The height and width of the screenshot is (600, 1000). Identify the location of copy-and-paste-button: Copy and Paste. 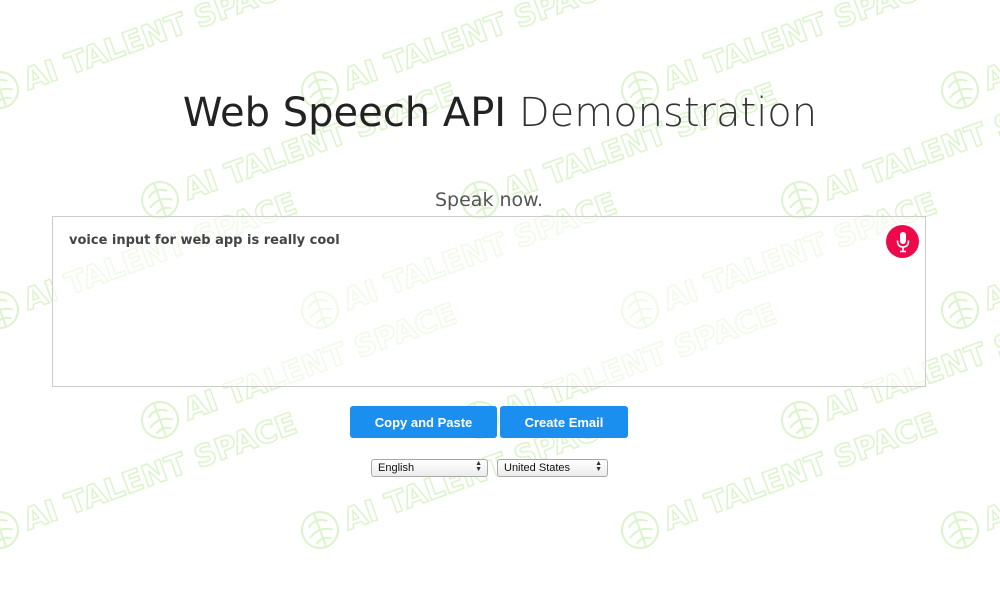
(423, 422).